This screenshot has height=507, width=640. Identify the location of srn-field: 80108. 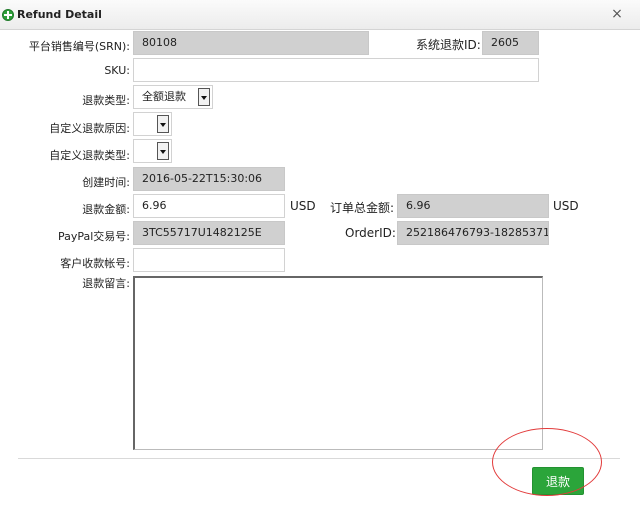
(251, 43).